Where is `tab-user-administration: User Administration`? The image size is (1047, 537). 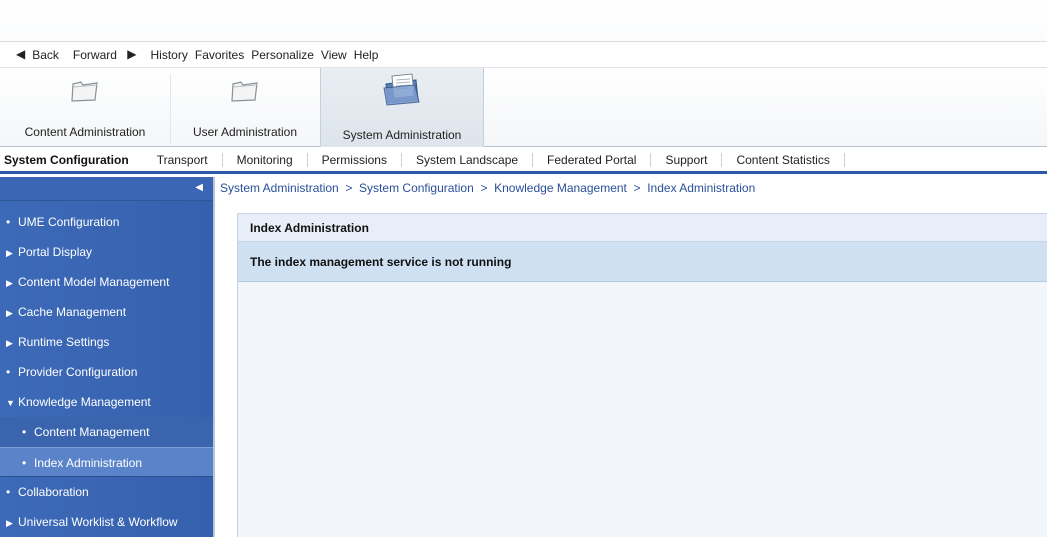
tab-user-administration: User Administration is located at coordinates (245, 107).